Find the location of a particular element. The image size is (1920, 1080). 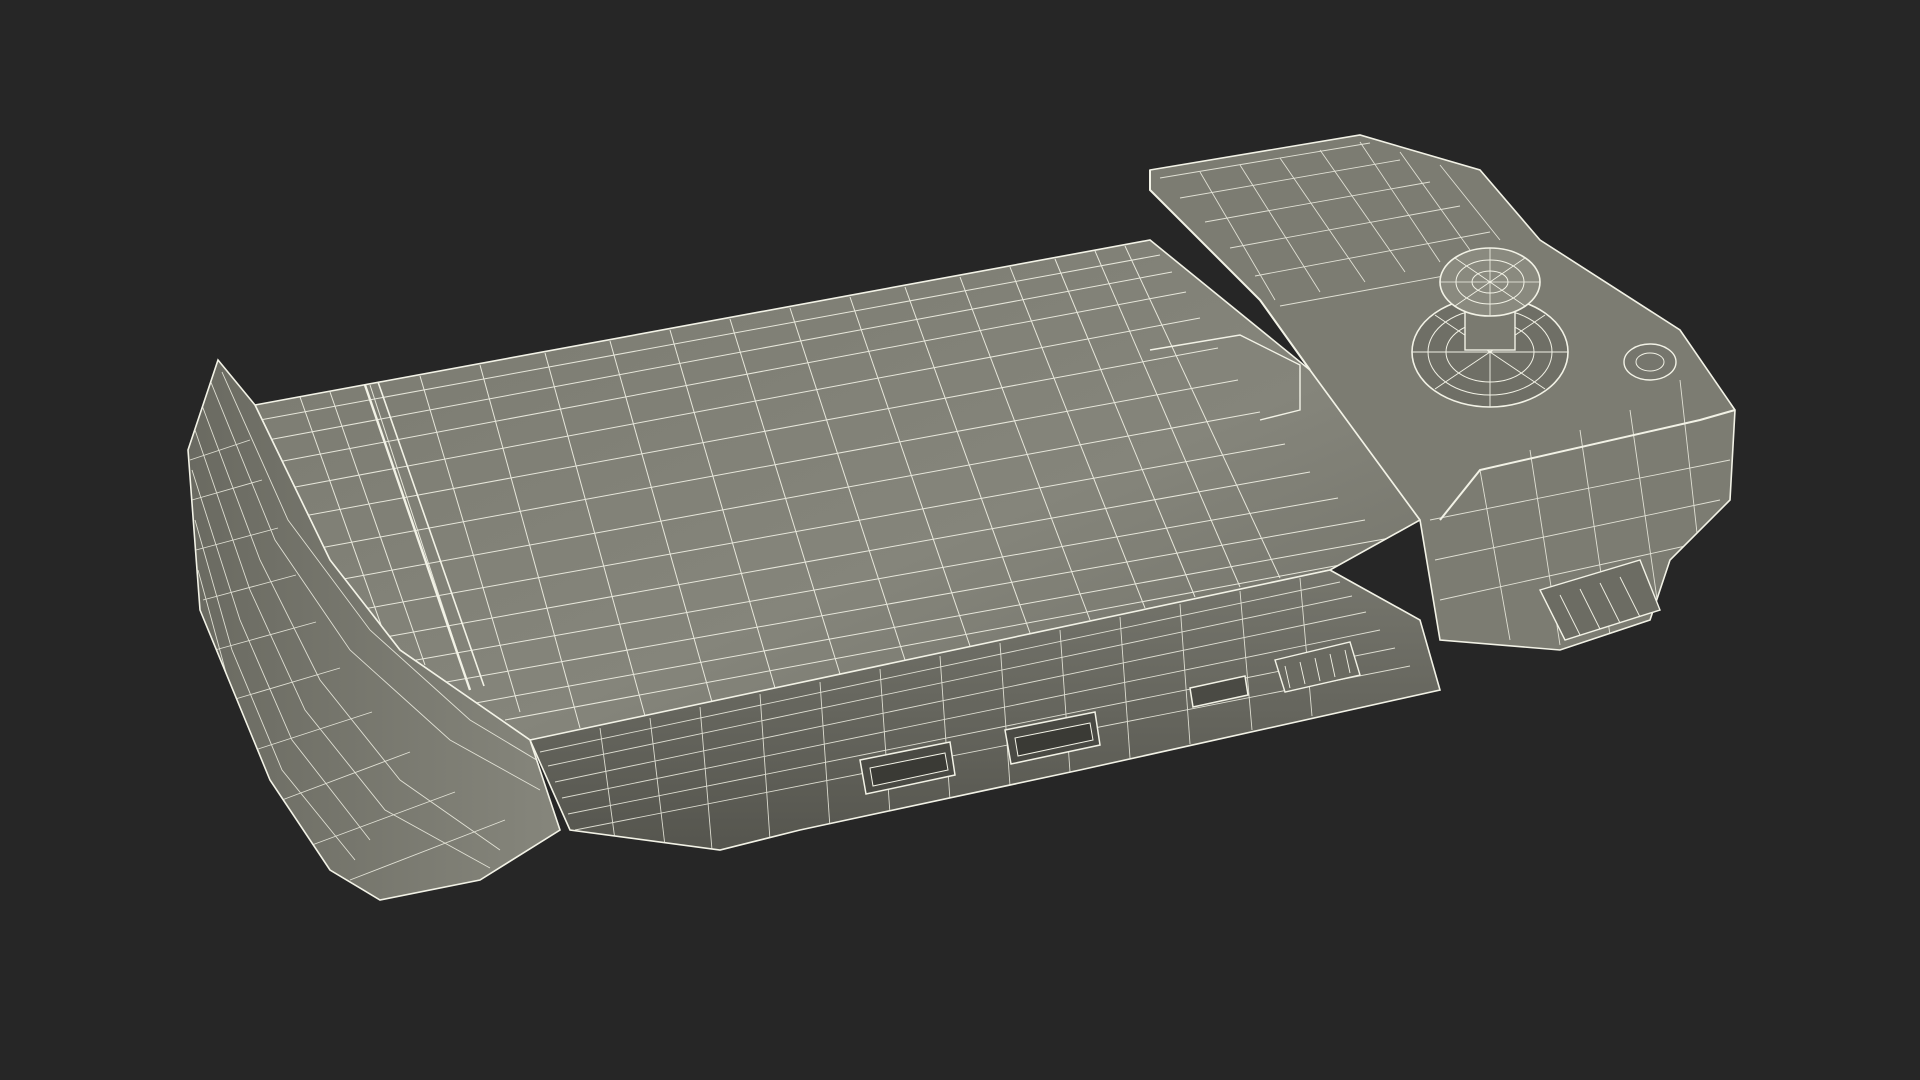

small-round-button is located at coordinates (1650, 362).